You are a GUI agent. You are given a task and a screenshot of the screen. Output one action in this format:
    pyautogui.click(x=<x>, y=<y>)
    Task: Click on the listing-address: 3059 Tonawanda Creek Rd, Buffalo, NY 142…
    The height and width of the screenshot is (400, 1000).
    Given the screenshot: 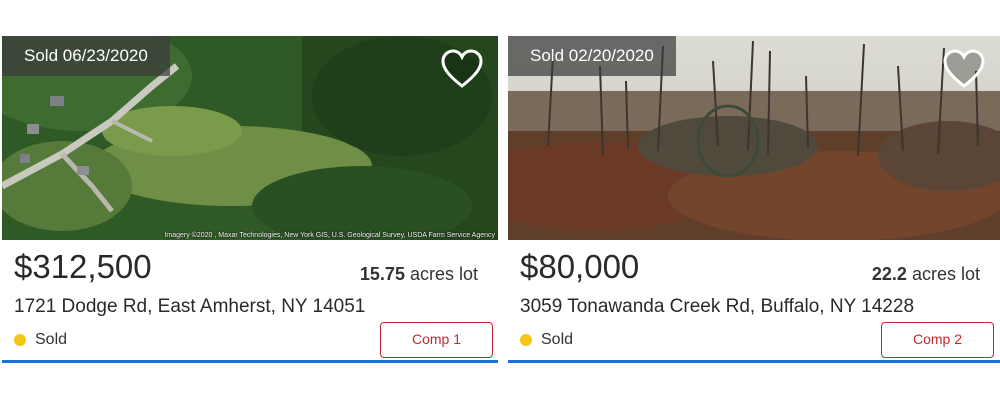 What is the action you would take?
    pyautogui.click(x=717, y=307)
    